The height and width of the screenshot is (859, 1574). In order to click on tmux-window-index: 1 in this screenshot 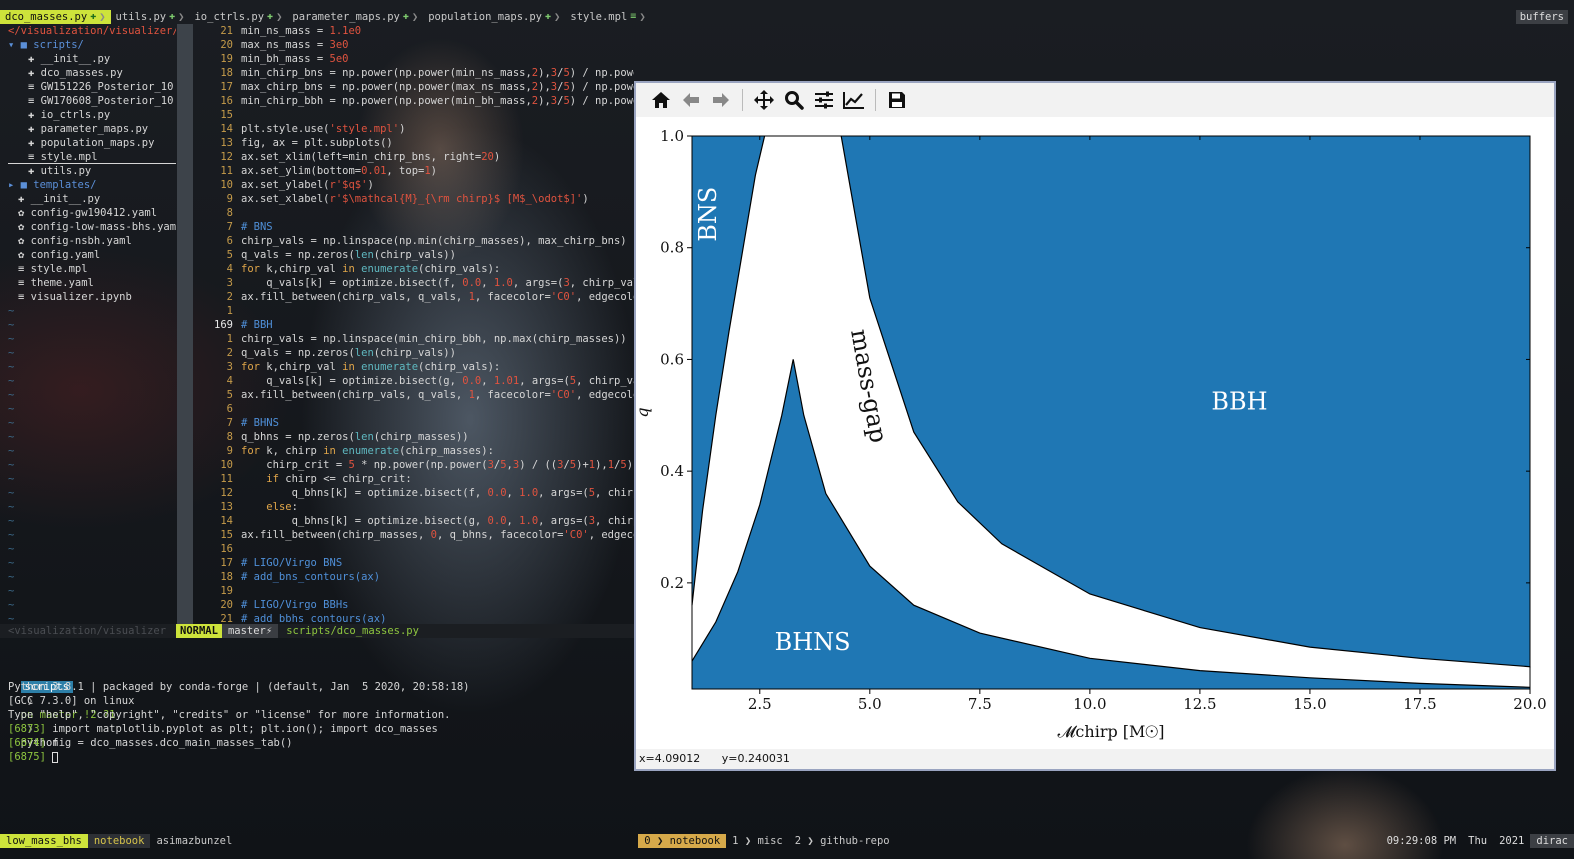, I will do `click(735, 841)`.